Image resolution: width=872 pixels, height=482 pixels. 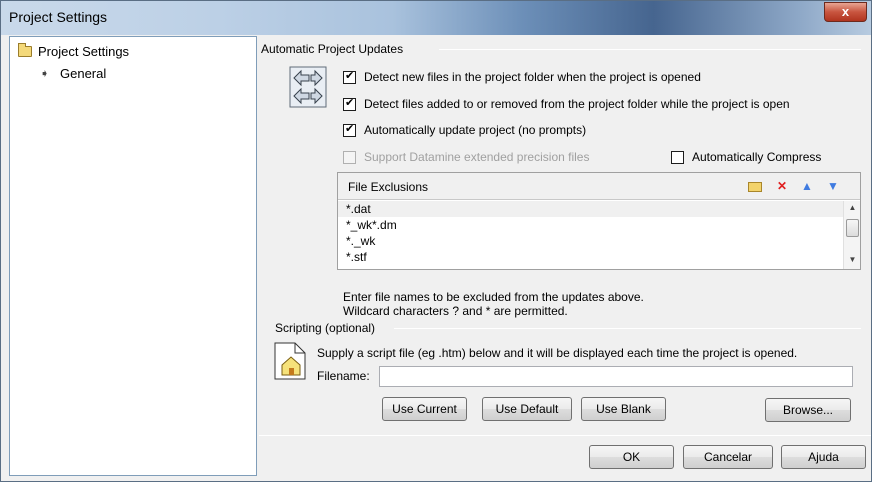 I want to click on filename-label: Filename:, so click(x=343, y=376).